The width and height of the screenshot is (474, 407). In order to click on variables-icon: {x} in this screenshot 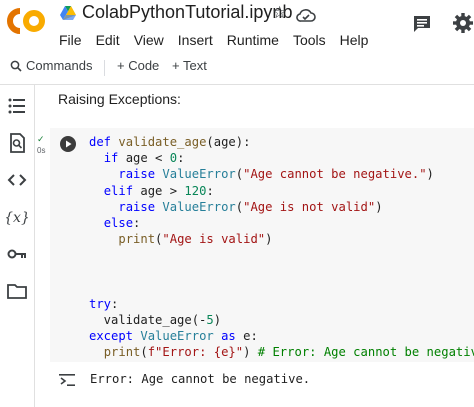, I will do `click(17, 217)`.